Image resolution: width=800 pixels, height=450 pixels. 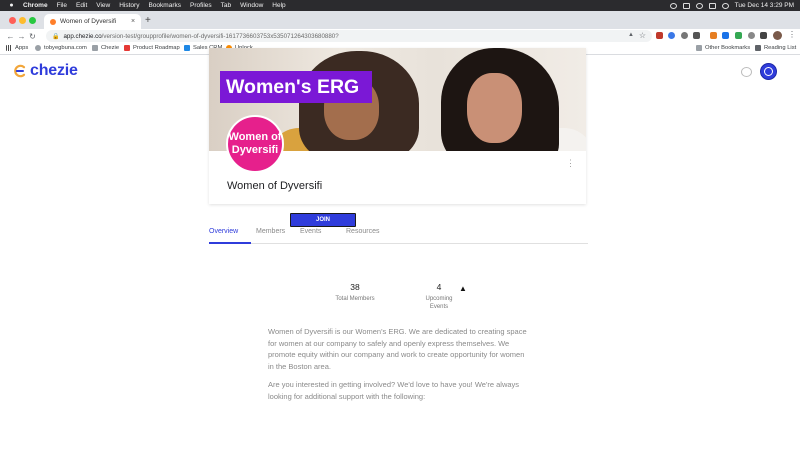 What do you see at coordinates (22, 20) in the screenshot?
I see `minimize-window-button` at bounding box center [22, 20].